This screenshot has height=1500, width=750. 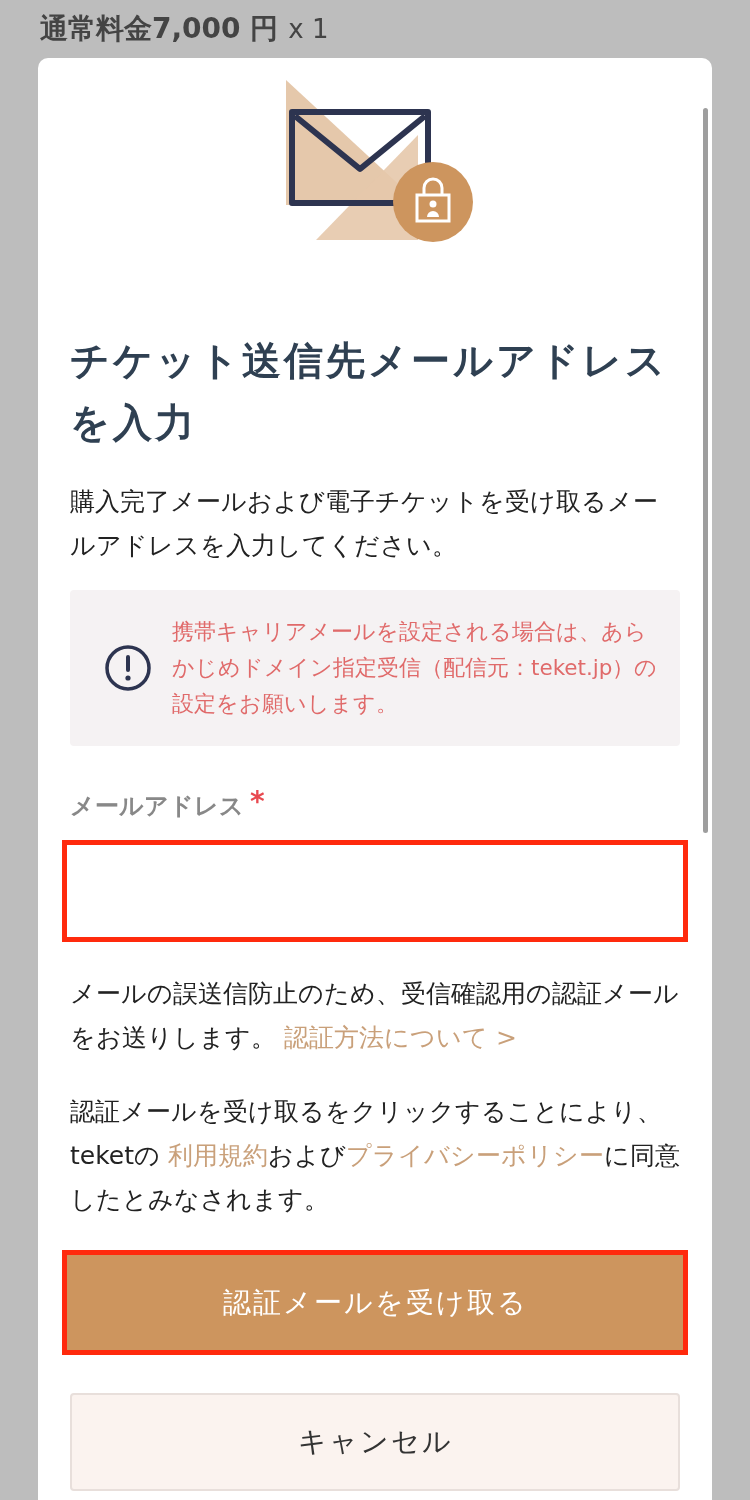 I want to click on notice-text: 携帯キャリアメールを設定される場合は、あらかじめドメイン指定受信（配信元：teket.jp）の設定をお願いします。, so click(x=415, y=668).